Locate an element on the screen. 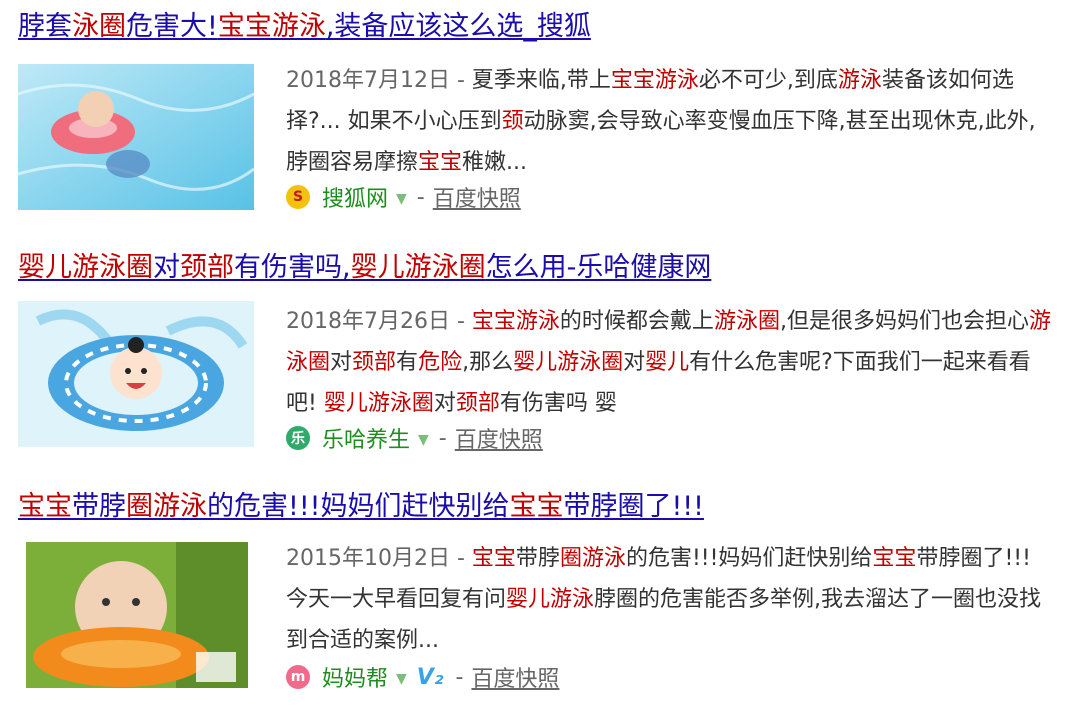 The image size is (1080, 714). result-date: 2018年7月26日 - is located at coordinates (379, 321).